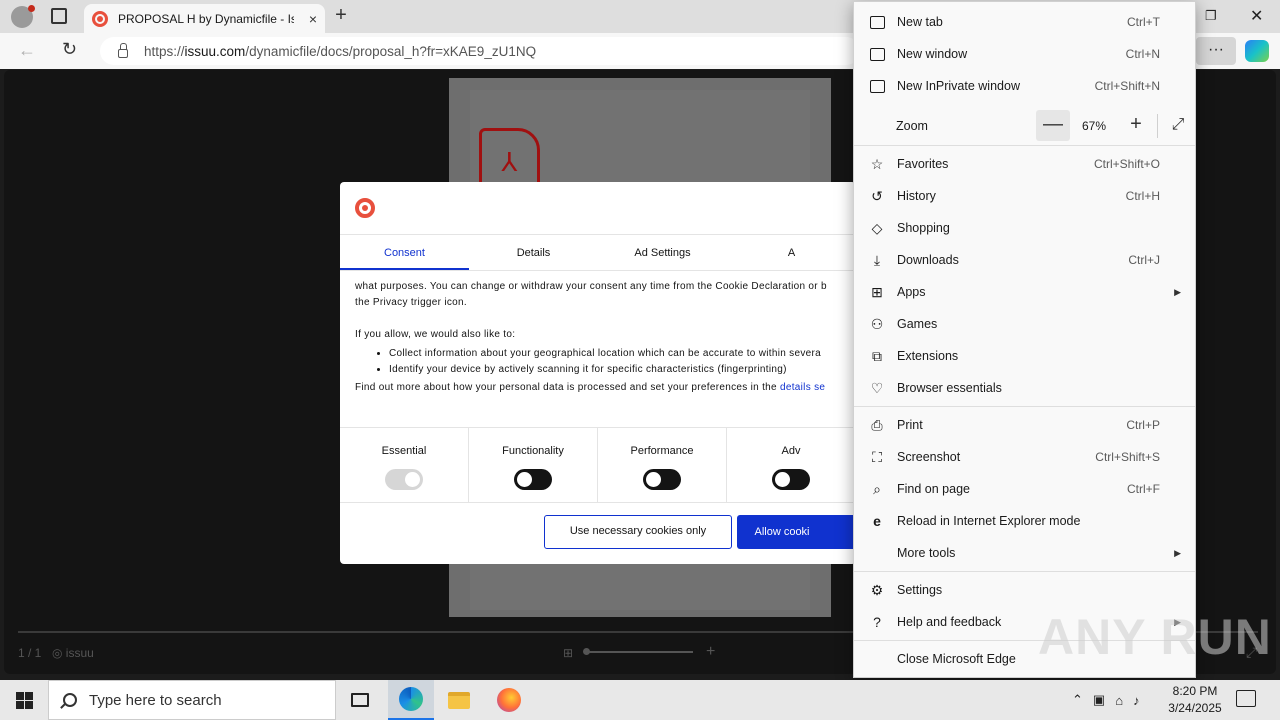  What do you see at coordinates (533, 479) in the screenshot?
I see `functionality-switch` at bounding box center [533, 479].